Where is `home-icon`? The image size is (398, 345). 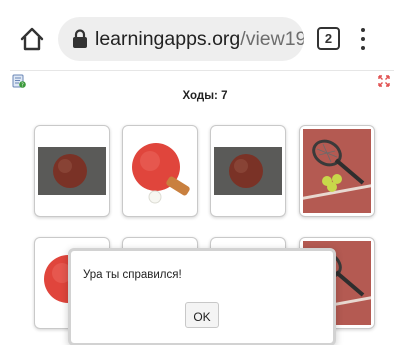
home-icon is located at coordinates (32, 39).